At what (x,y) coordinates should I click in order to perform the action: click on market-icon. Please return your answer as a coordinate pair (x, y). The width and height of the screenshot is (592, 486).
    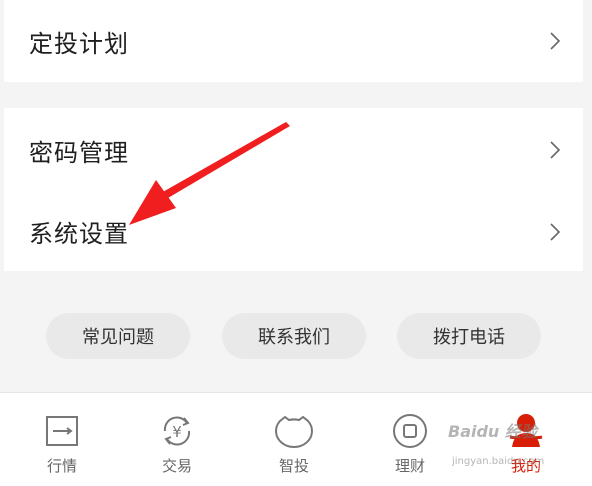
    Looking at the image, I should click on (62, 431).